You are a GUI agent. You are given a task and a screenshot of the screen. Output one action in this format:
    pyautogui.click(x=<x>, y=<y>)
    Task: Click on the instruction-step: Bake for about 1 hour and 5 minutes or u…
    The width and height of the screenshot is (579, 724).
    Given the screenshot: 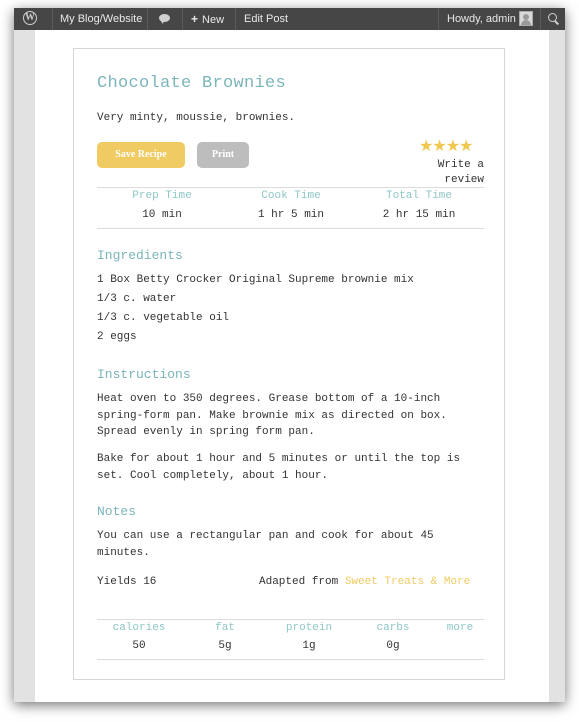 What is the action you would take?
    pyautogui.click(x=279, y=467)
    